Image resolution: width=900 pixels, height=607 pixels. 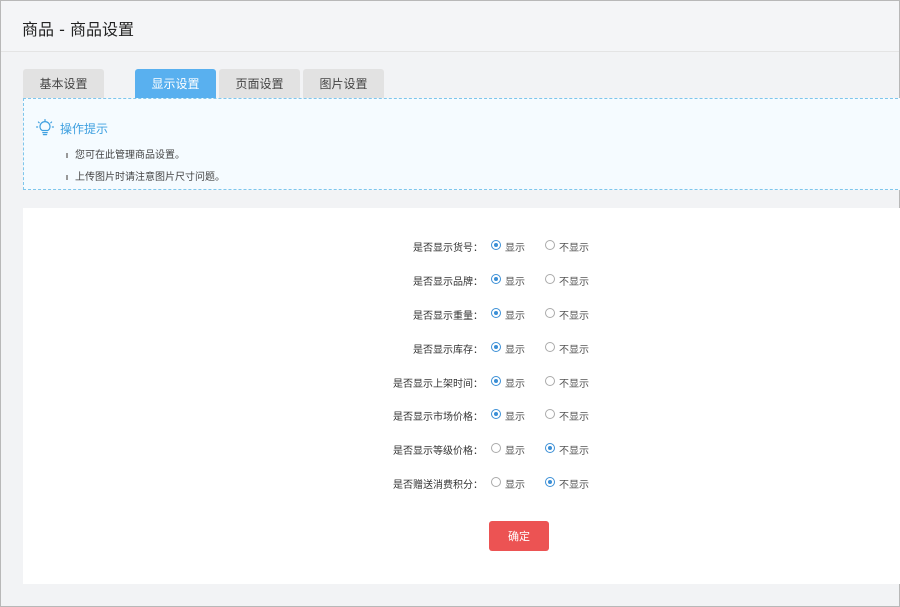 I want to click on page-header: 商品 - 商品设置, so click(x=450, y=26).